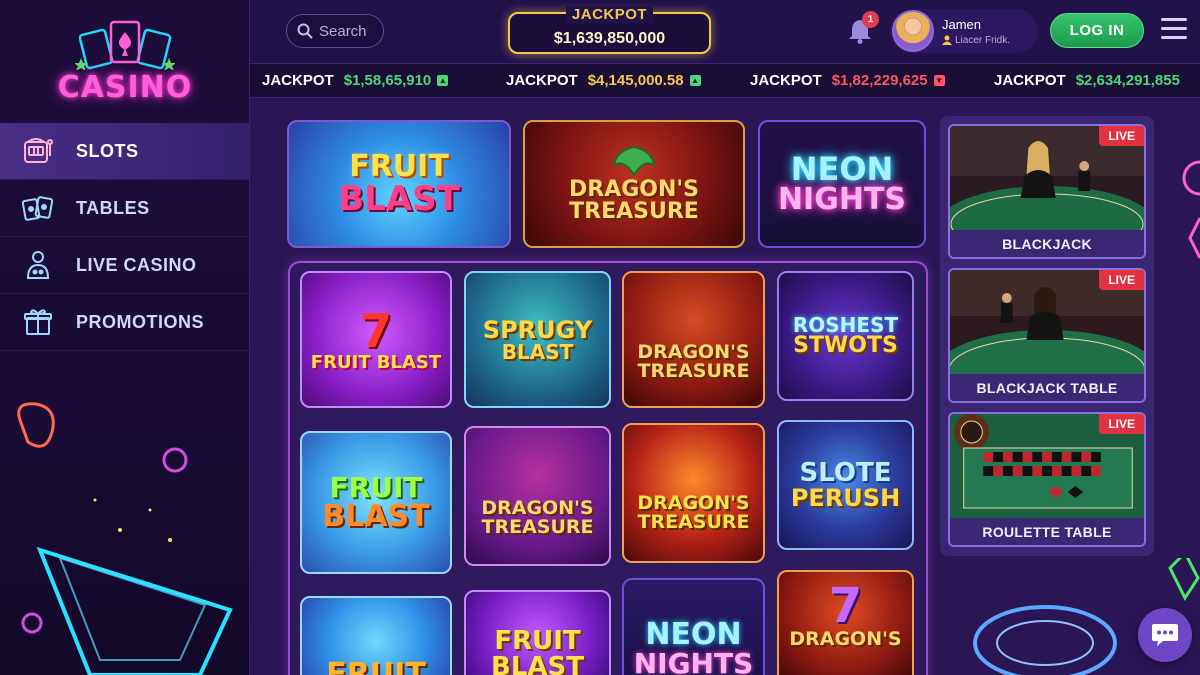  What do you see at coordinates (1047, 243) in the screenshot?
I see `live-table-name: BLACKJACK` at bounding box center [1047, 243].